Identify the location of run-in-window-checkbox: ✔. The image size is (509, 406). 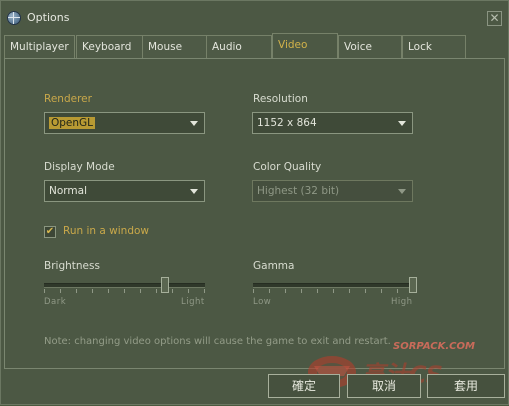
(50, 232).